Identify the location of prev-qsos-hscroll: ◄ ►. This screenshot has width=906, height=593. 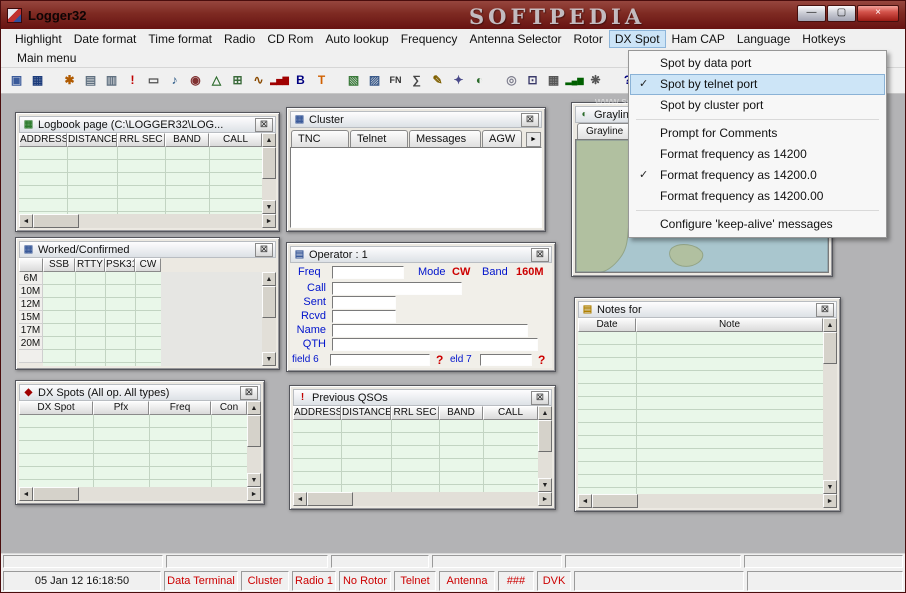
(422, 499).